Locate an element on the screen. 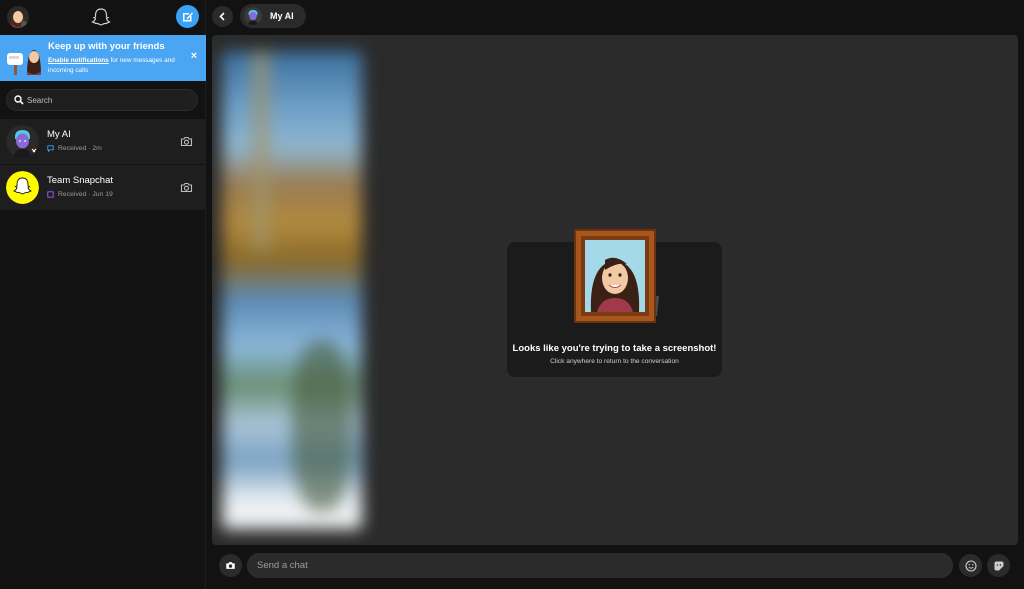  search-icon is located at coordinates (19, 100).